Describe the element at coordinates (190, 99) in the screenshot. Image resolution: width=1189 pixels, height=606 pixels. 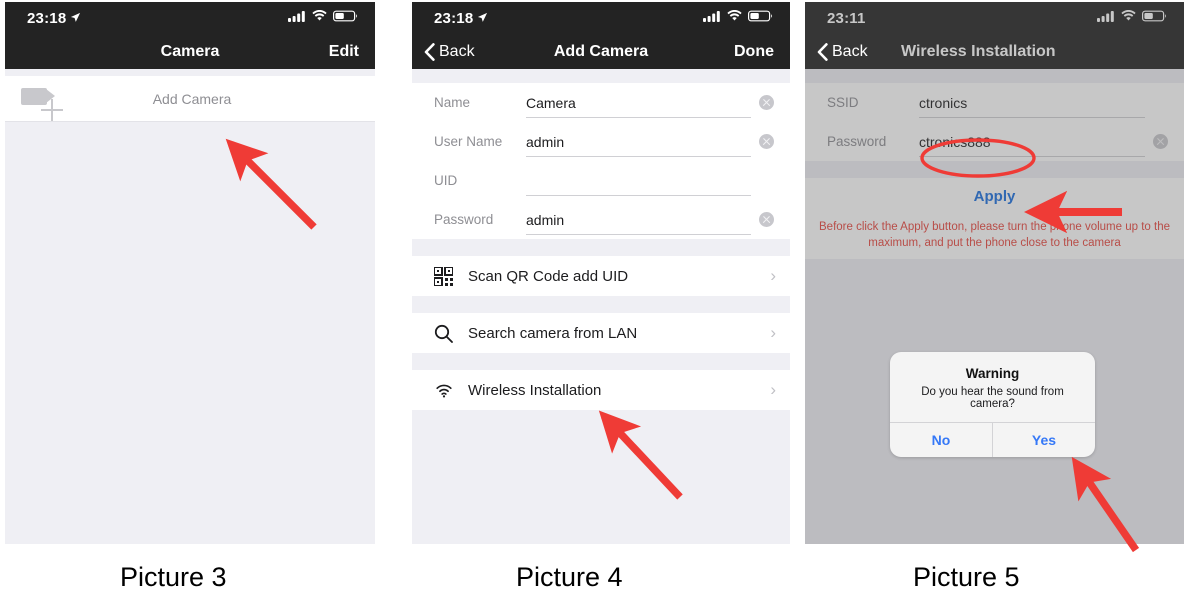
I see `list-item-add-camera: Add Camera` at that location.